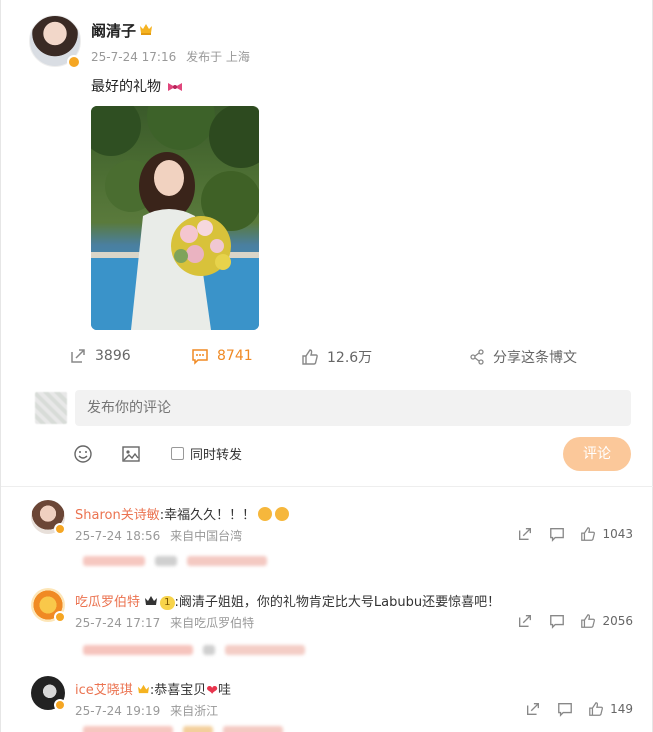 The height and width of the screenshot is (732, 653). What do you see at coordinates (617, 534) in the screenshot?
I see `comment-like-count: 1043` at bounding box center [617, 534].